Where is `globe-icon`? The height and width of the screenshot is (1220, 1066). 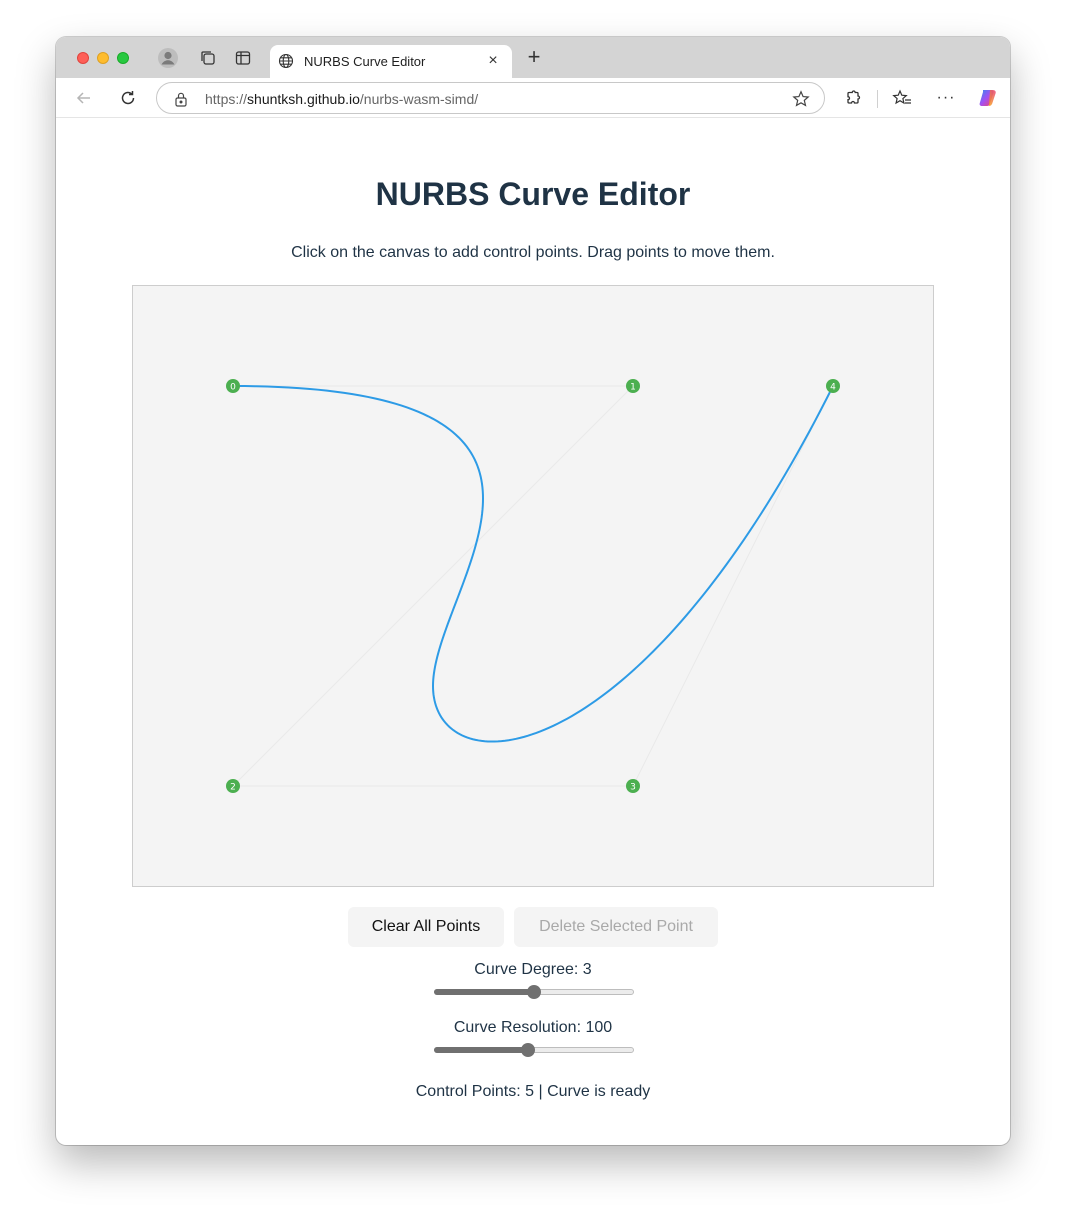
globe-icon is located at coordinates (286, 63).